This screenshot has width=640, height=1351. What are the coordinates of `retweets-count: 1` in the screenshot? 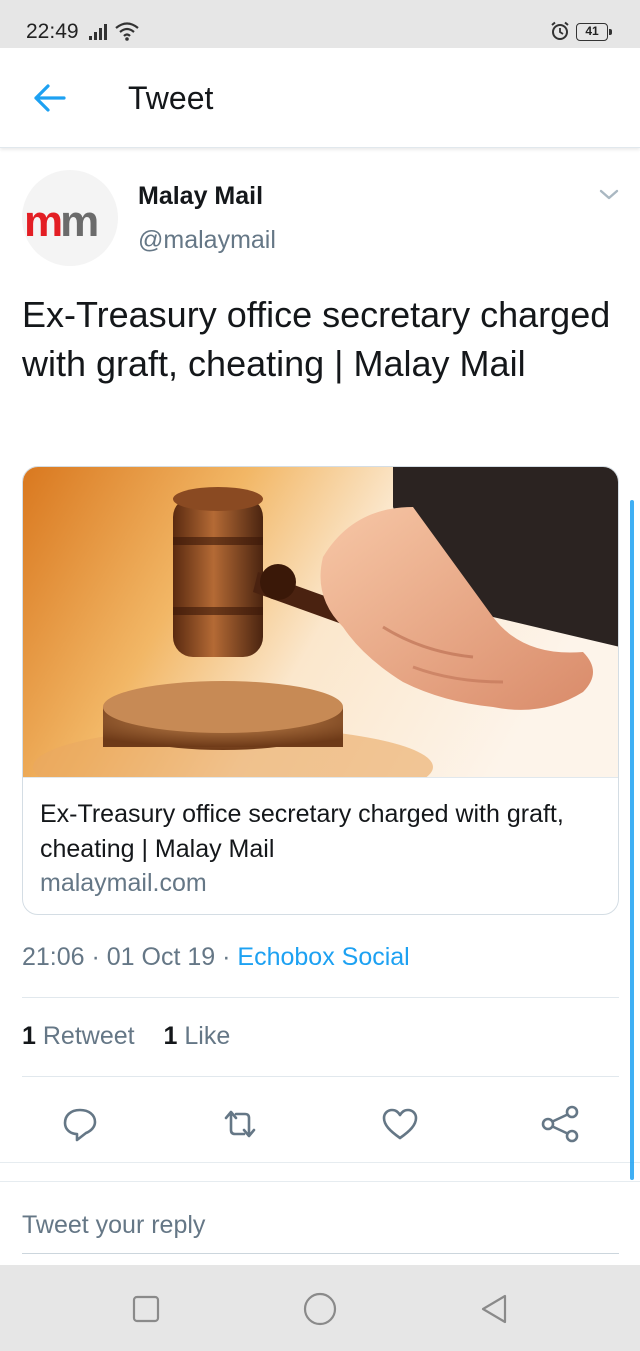 It's located at (29, 1036).